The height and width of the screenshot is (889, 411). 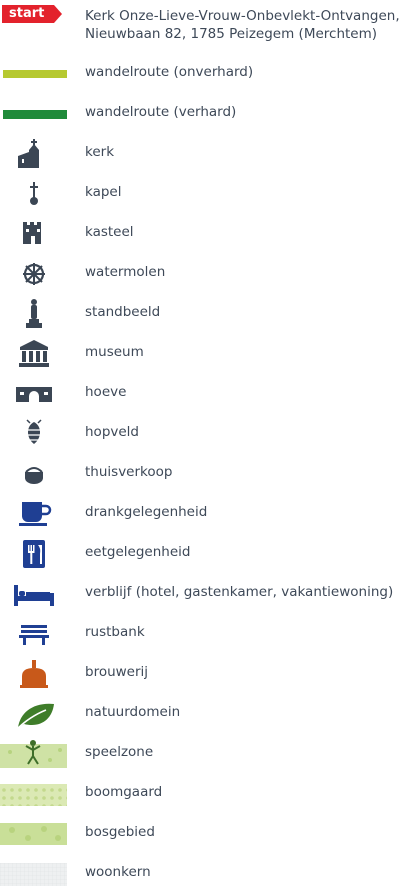 I want to click on legend-item-museum: museum, so click(x=205, y=355).